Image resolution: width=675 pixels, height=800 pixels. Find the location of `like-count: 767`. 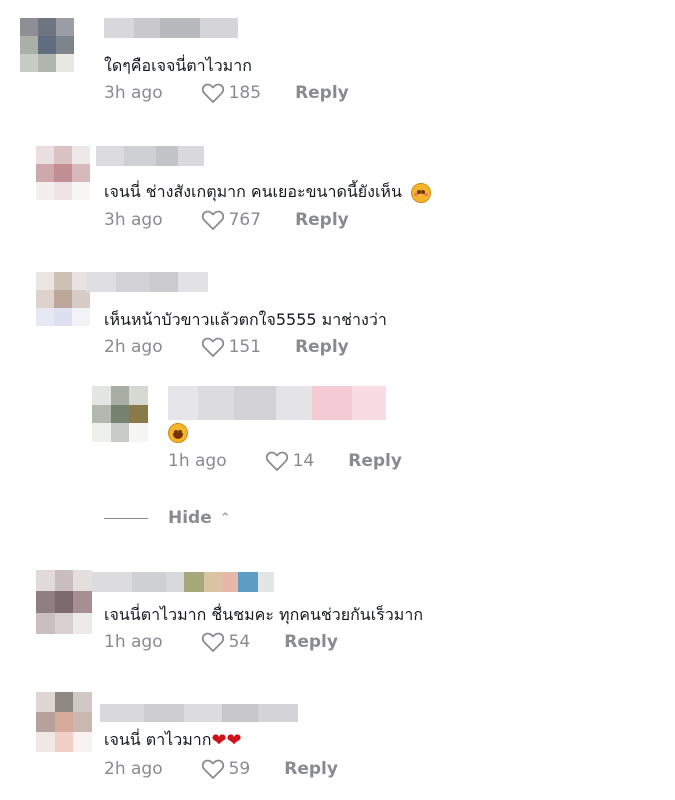

like-count: 767 is located at coordinates (245, 220).